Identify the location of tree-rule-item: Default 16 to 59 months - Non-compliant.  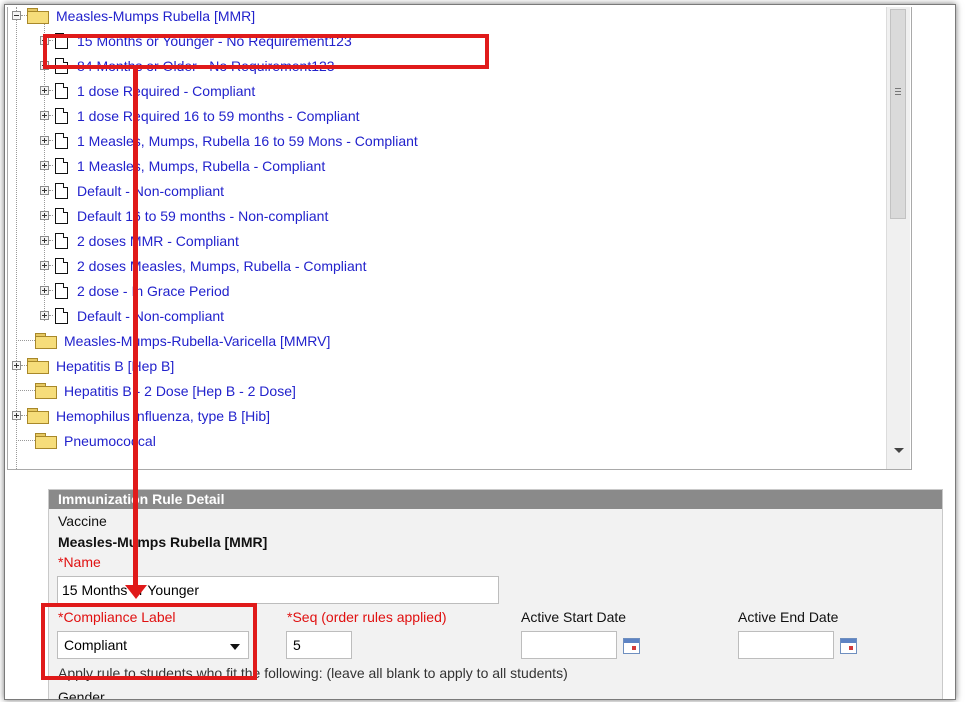
(184, 215).